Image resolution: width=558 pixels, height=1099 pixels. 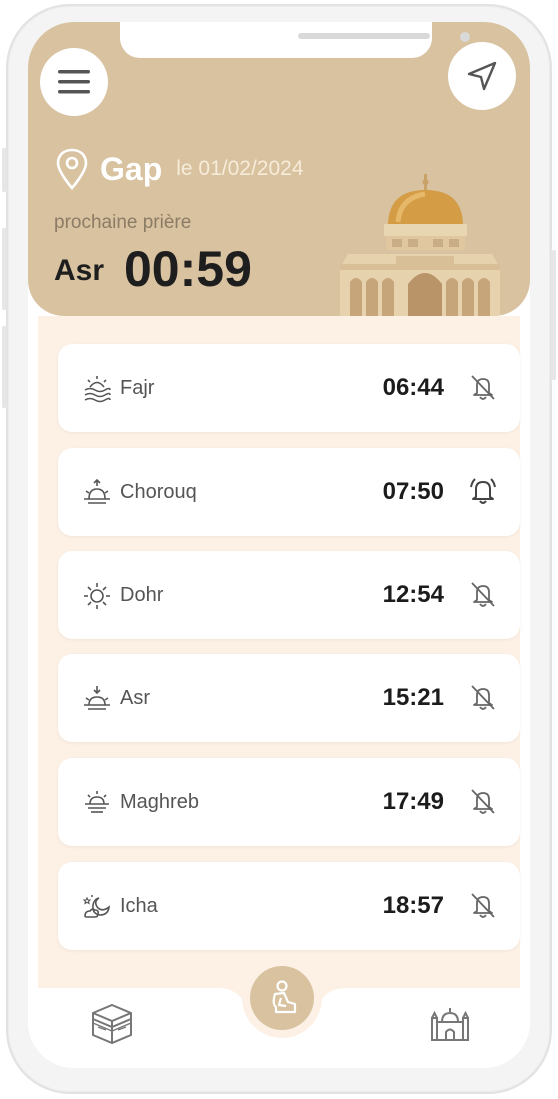 I want to click on night-icon, so click(x=96, y=906).